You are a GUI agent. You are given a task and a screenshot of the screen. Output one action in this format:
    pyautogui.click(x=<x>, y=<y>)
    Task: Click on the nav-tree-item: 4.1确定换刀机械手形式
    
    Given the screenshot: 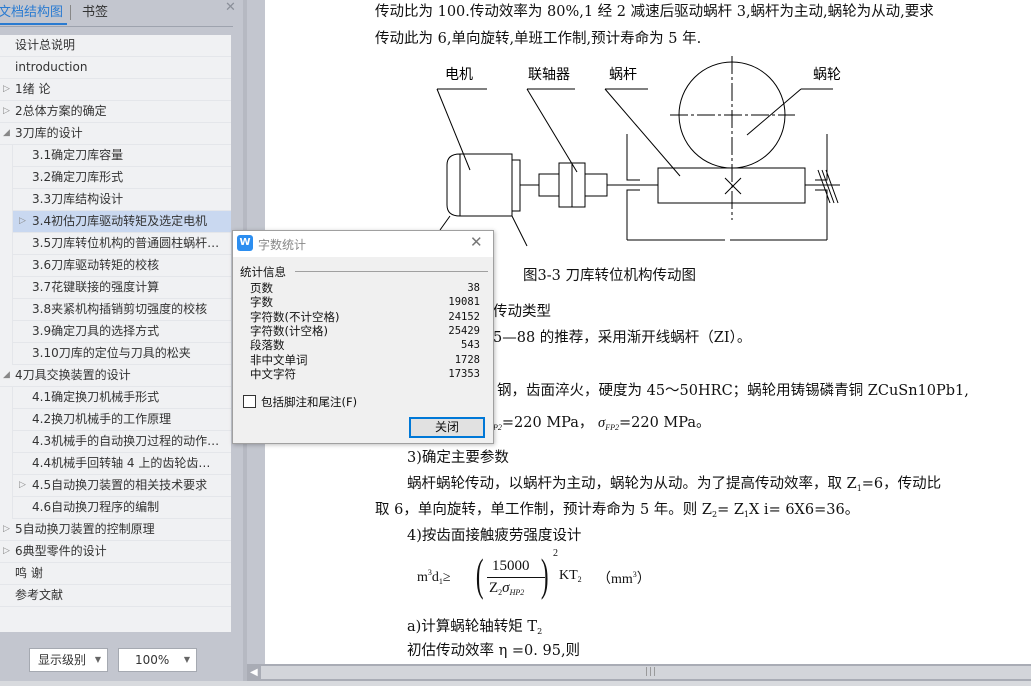 What is the action you would take?
    pyautogui.click(x=121, y=398)
    